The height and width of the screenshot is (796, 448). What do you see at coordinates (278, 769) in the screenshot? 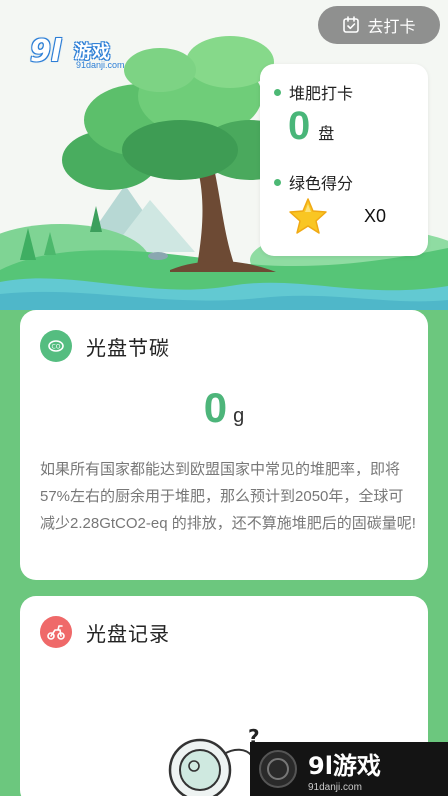
I see `gamepad-logo-icon` at bounding box center [278, 769].